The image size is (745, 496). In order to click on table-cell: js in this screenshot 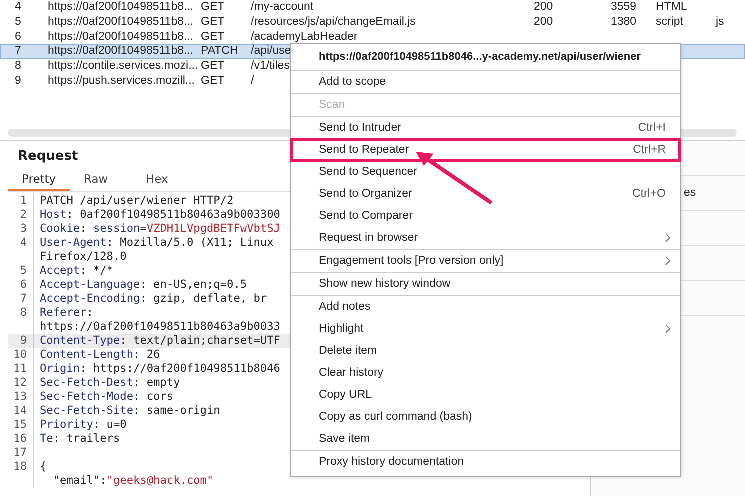, I will do `click(720, 22)`.